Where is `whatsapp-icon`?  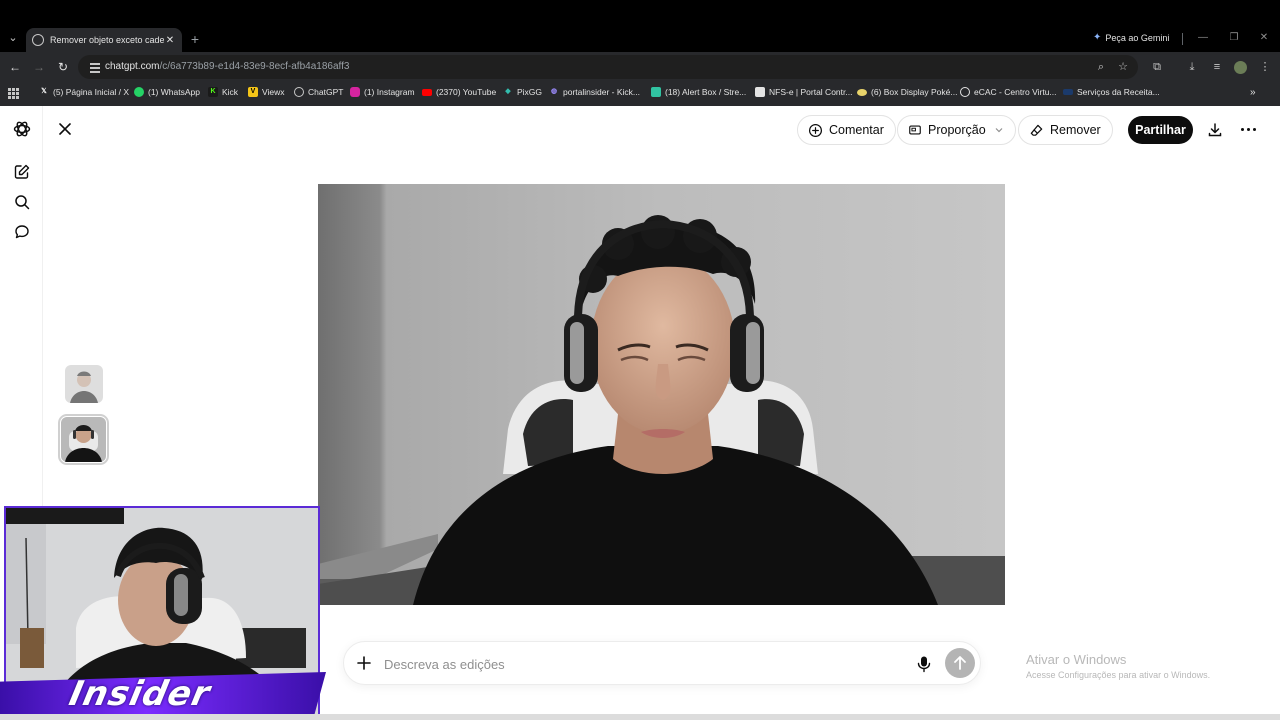
whatsapp-icon is located at coordinates (139, 92).